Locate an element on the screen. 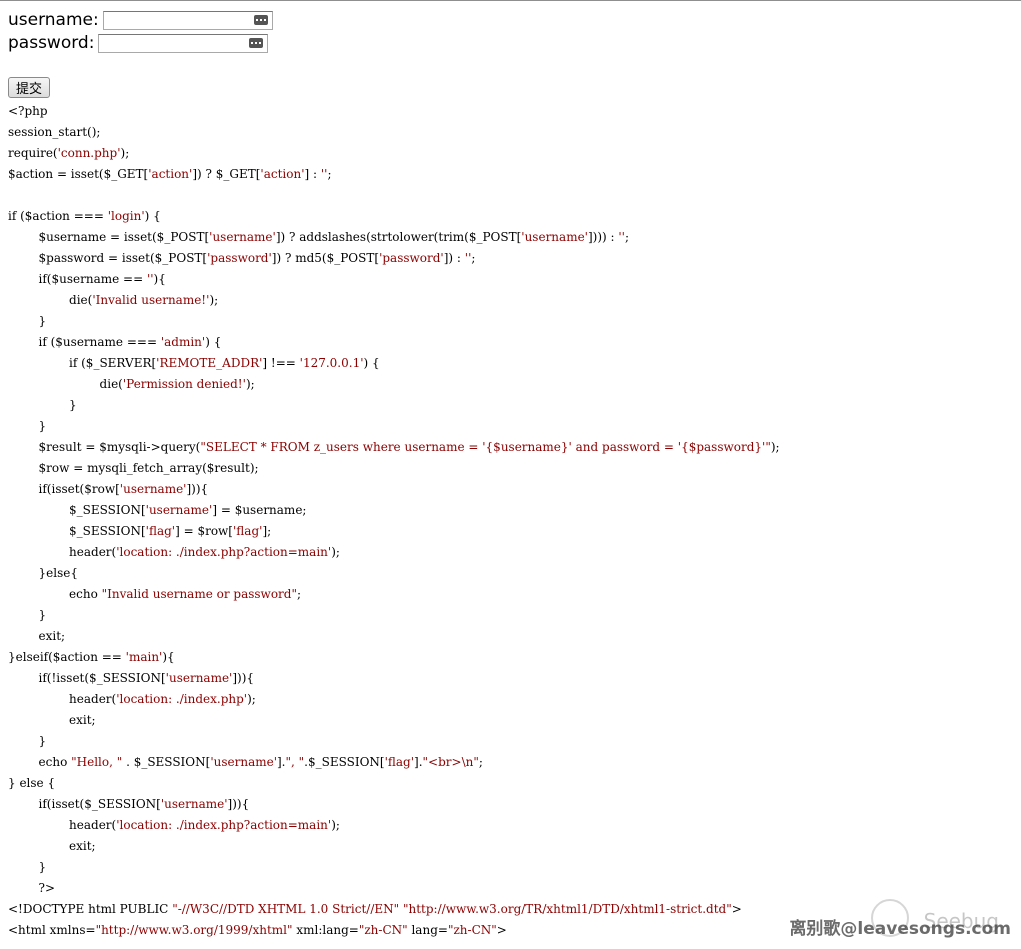  author-watermark: 离别歌@leavesongs.com is located at coordinates (900, 929).